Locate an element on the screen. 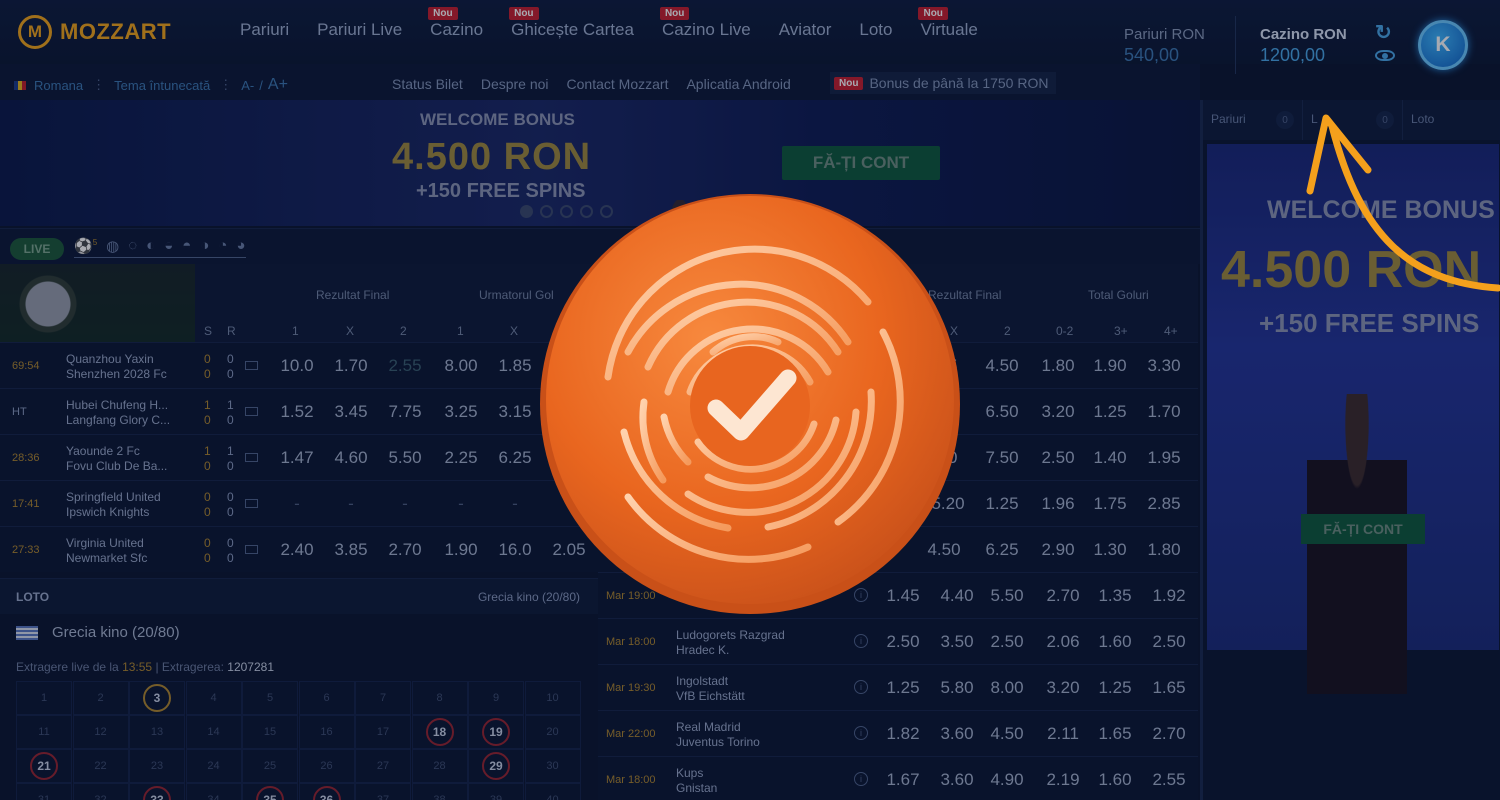 This screenshot has height=800, width=1500. rugby-icon: ◑ is located at coordinates (204, 246).